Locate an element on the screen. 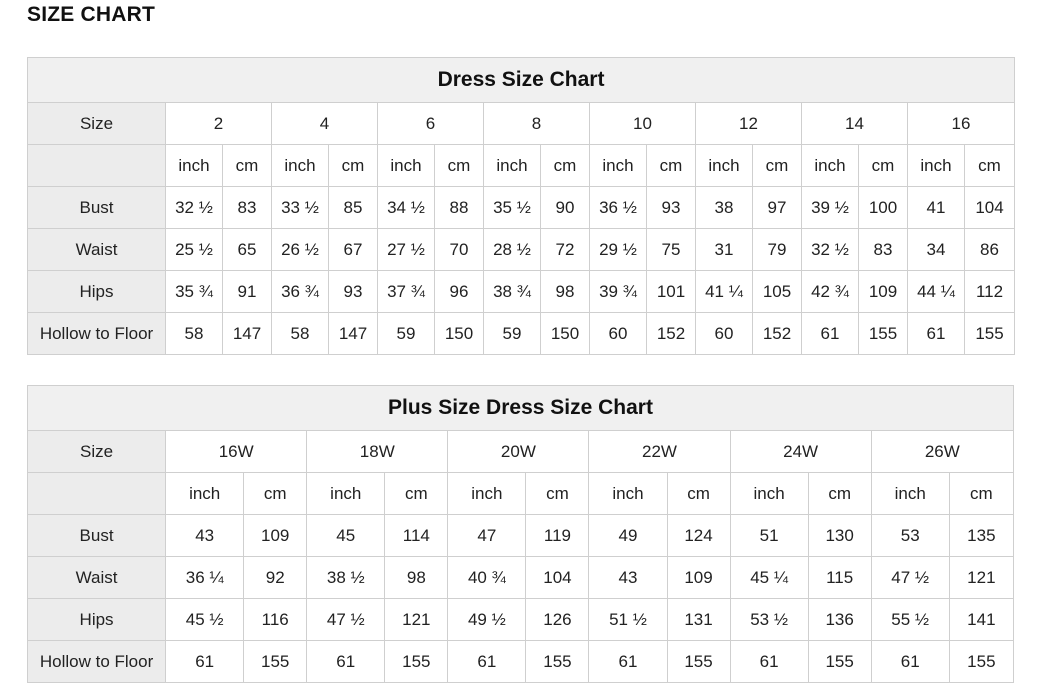  cm-value-cell: 121 is located at coordinates (981, 577).